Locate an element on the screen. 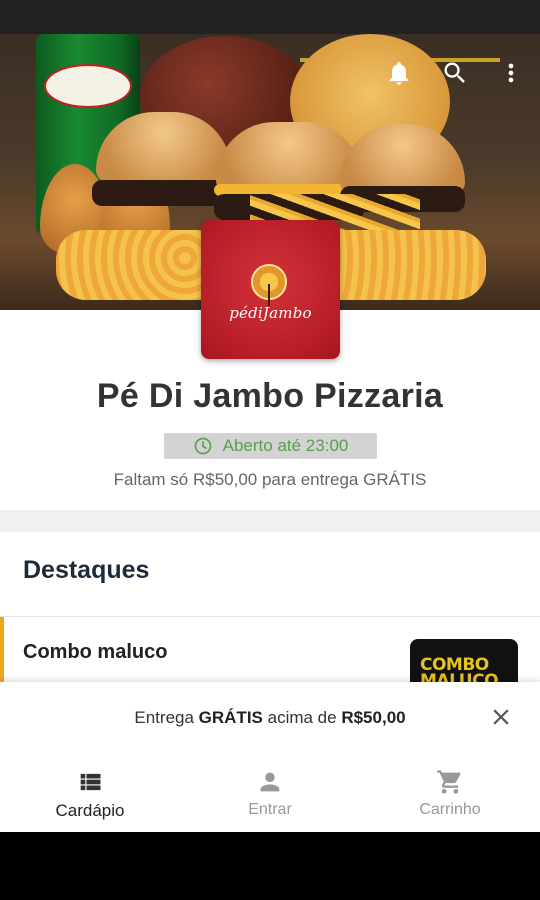  tab-cardapio: Cardápio is located at coordinates (90, 793).